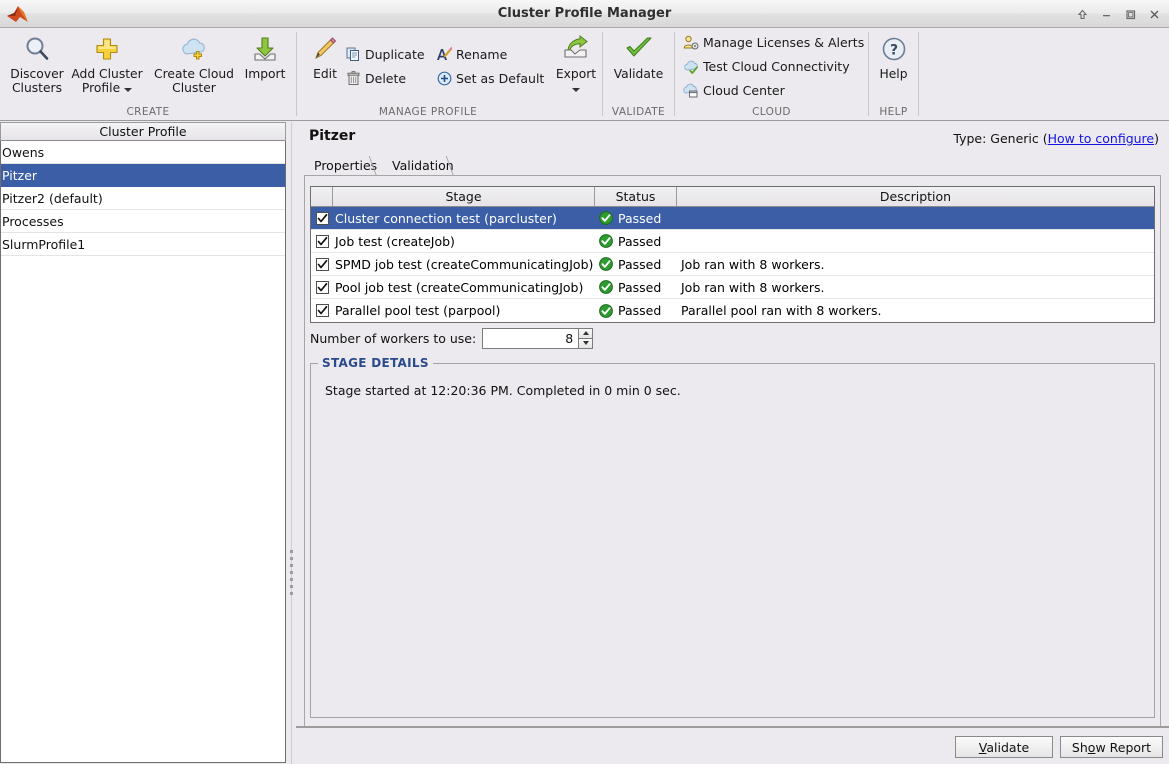 The image size is (1169, 764). I want to click on col-header-description: Description, so click(915, 197).